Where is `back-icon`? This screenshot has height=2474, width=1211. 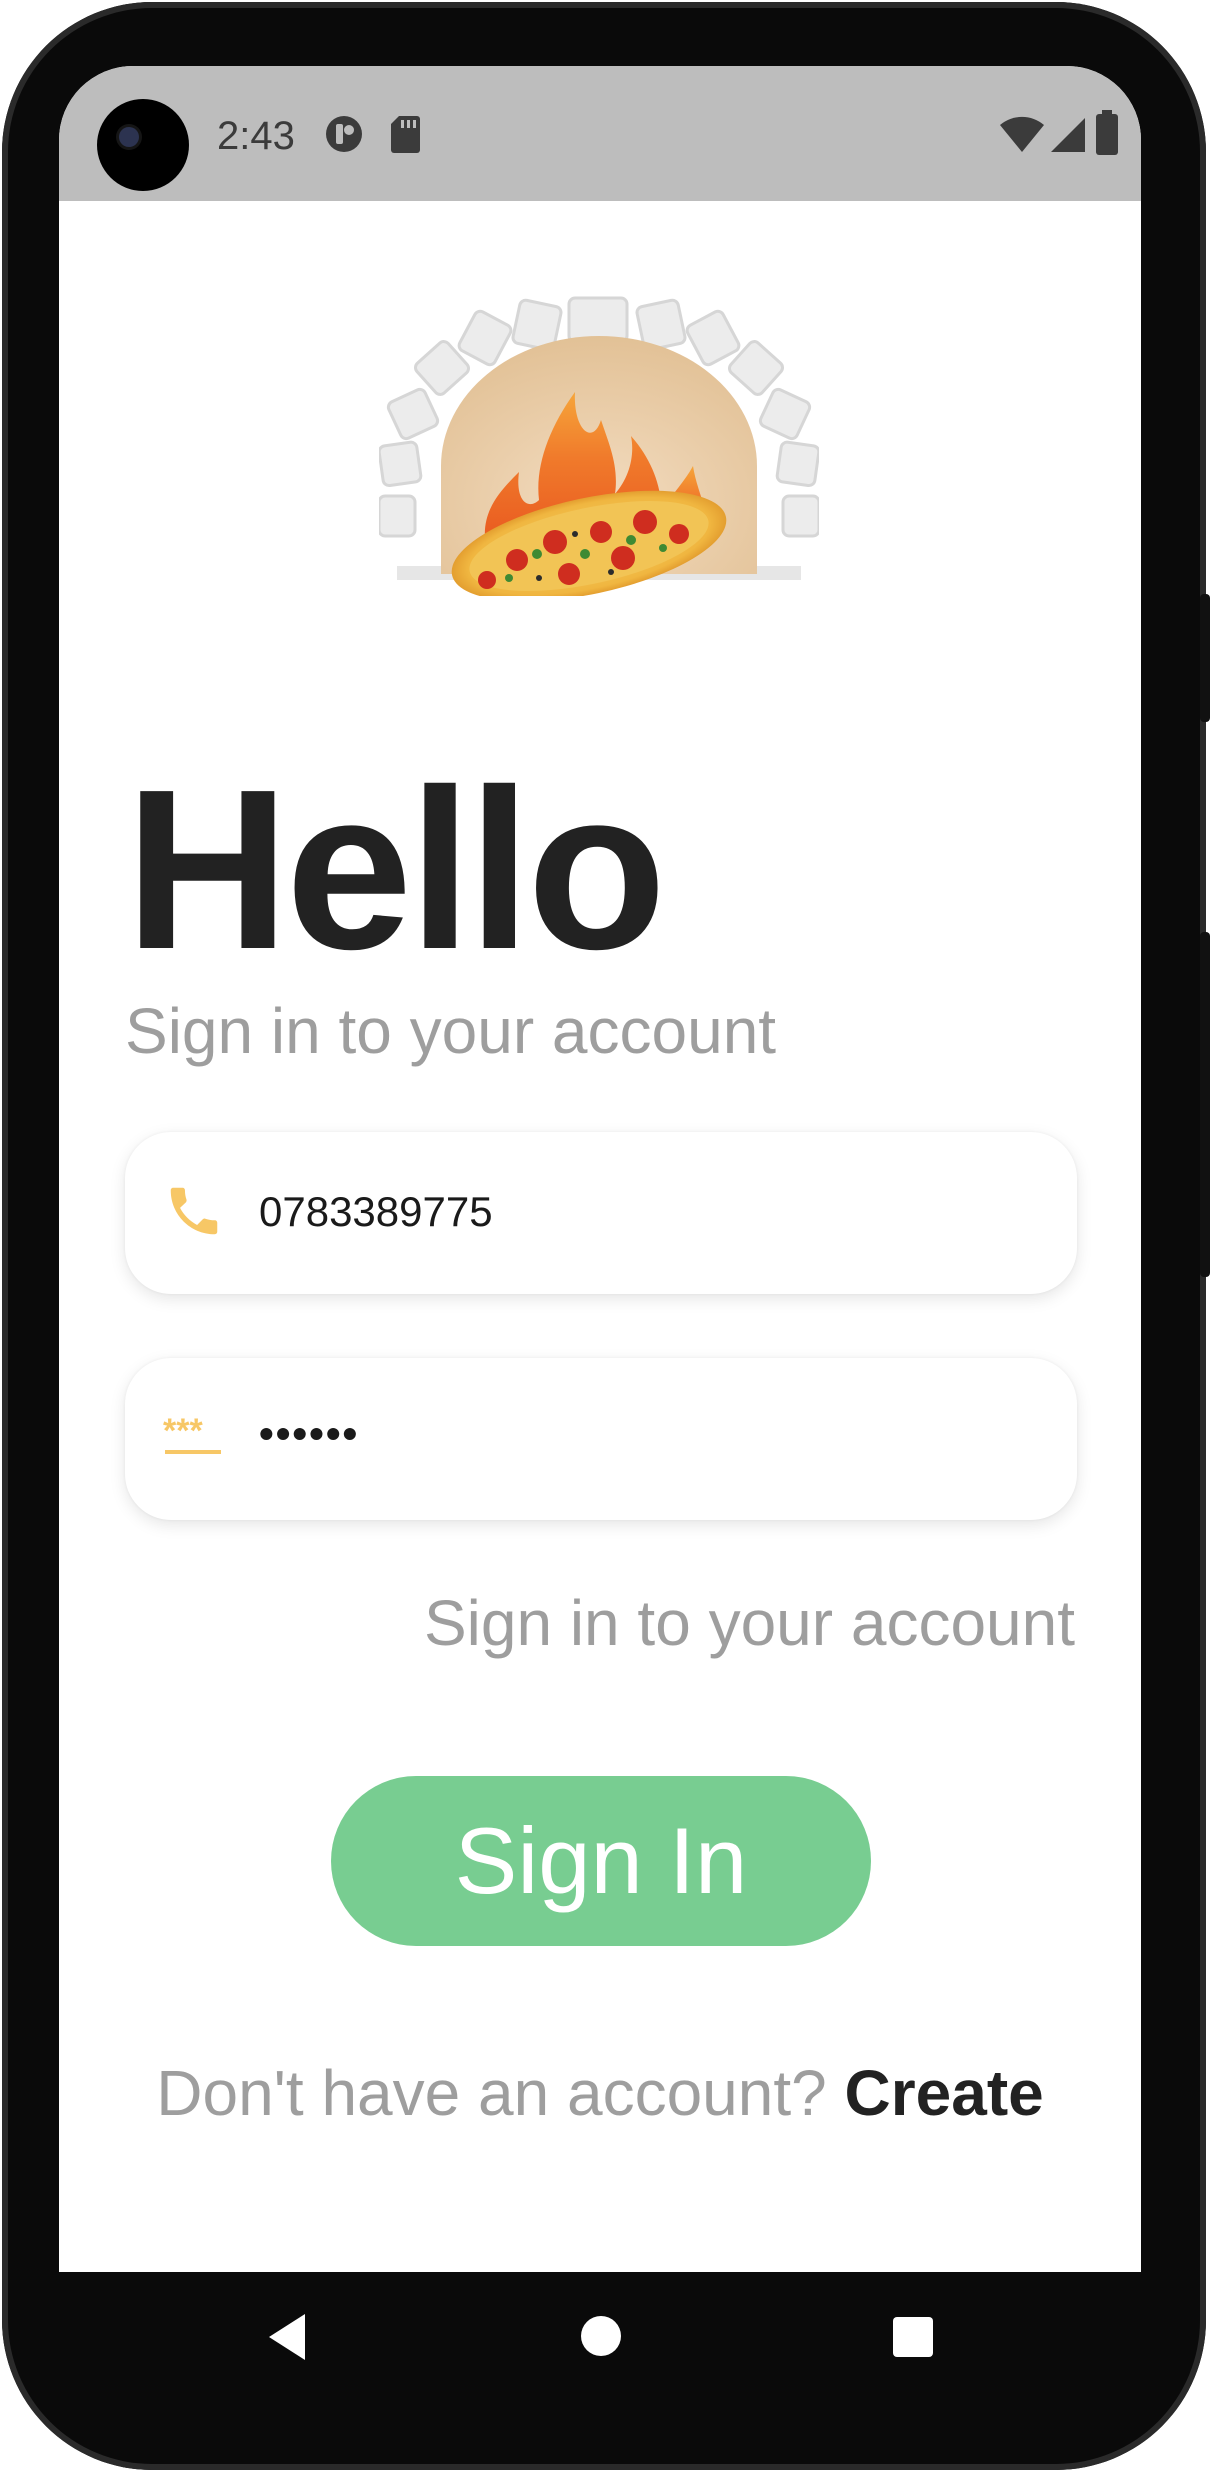 back-icon is located at coordinates (287, 2337).